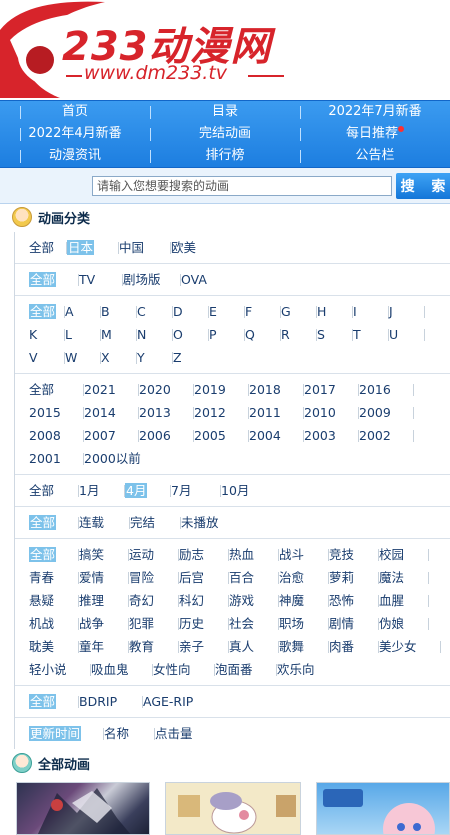 The height and width of the screenshot is (835, 450). What do you see at coordinates (276, 389) in the screenshot?
I see `filter-year-option: 2018` at bounding box center [276, 389].